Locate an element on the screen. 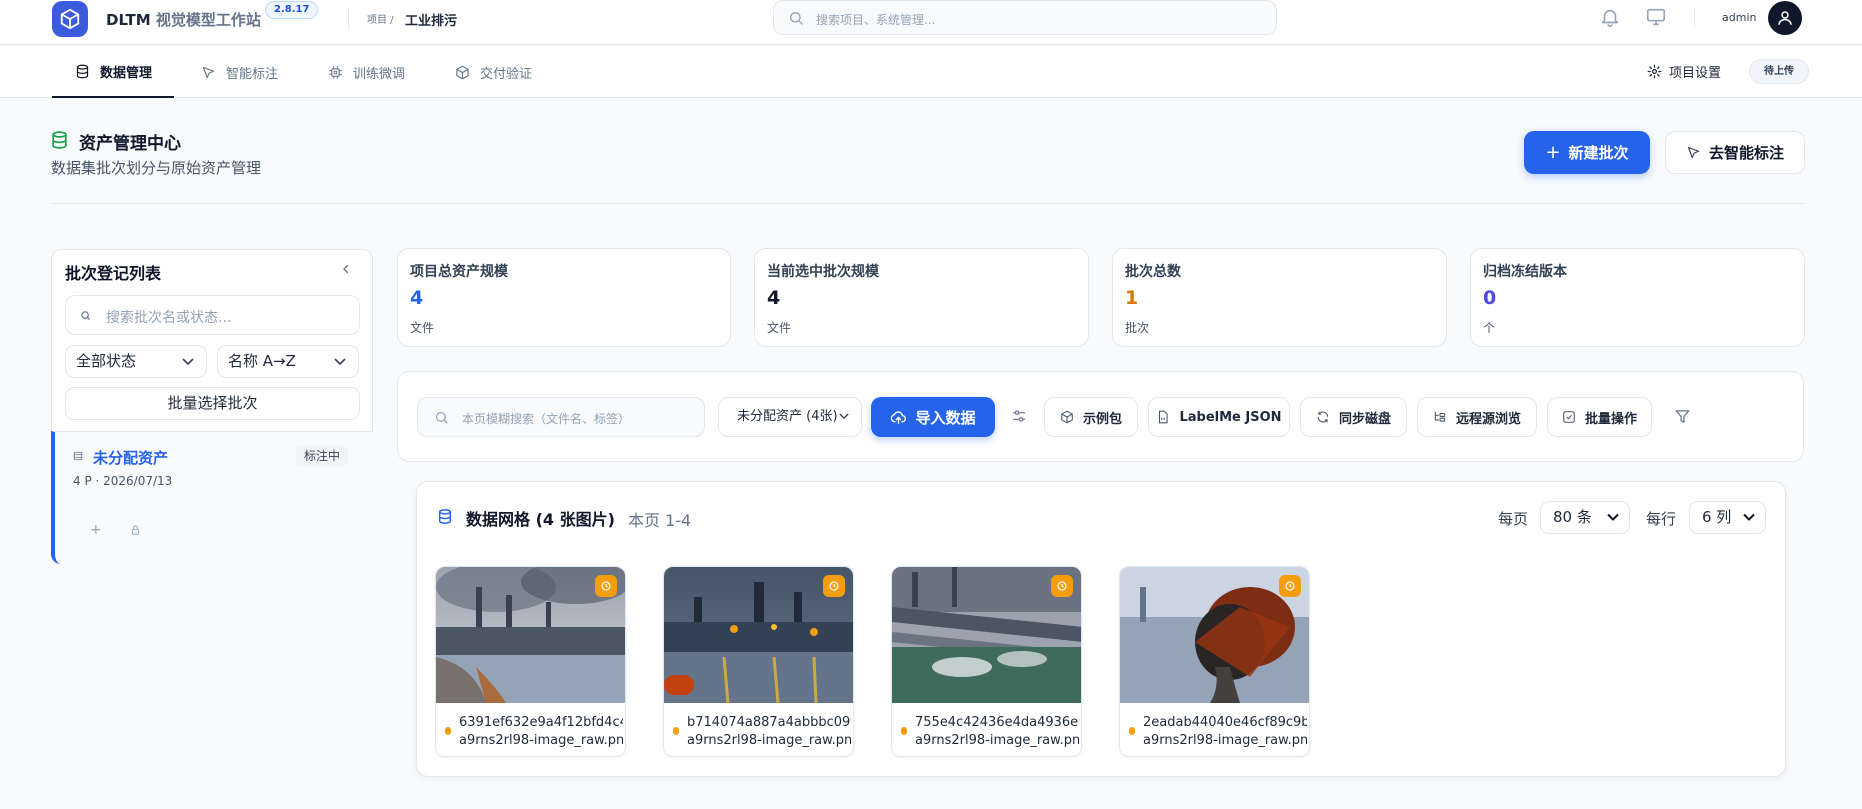 This screenshot has height=809, width=1862. per-page-label: 每页 is located at coordinates (1513, 519).